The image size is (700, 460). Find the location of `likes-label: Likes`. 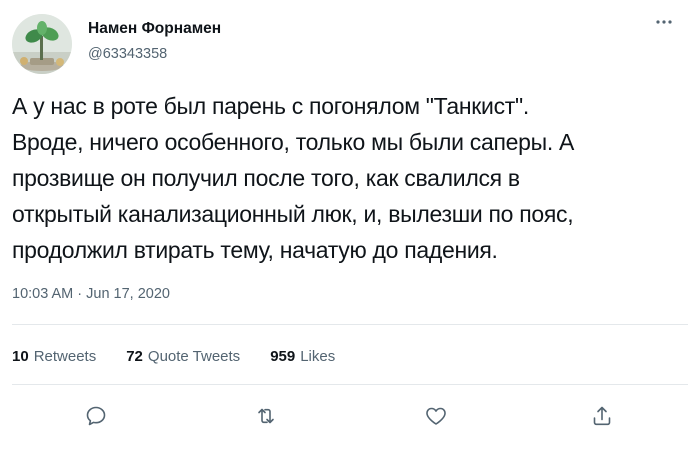

likes-label: Likes is located at coordinates (318, 356).